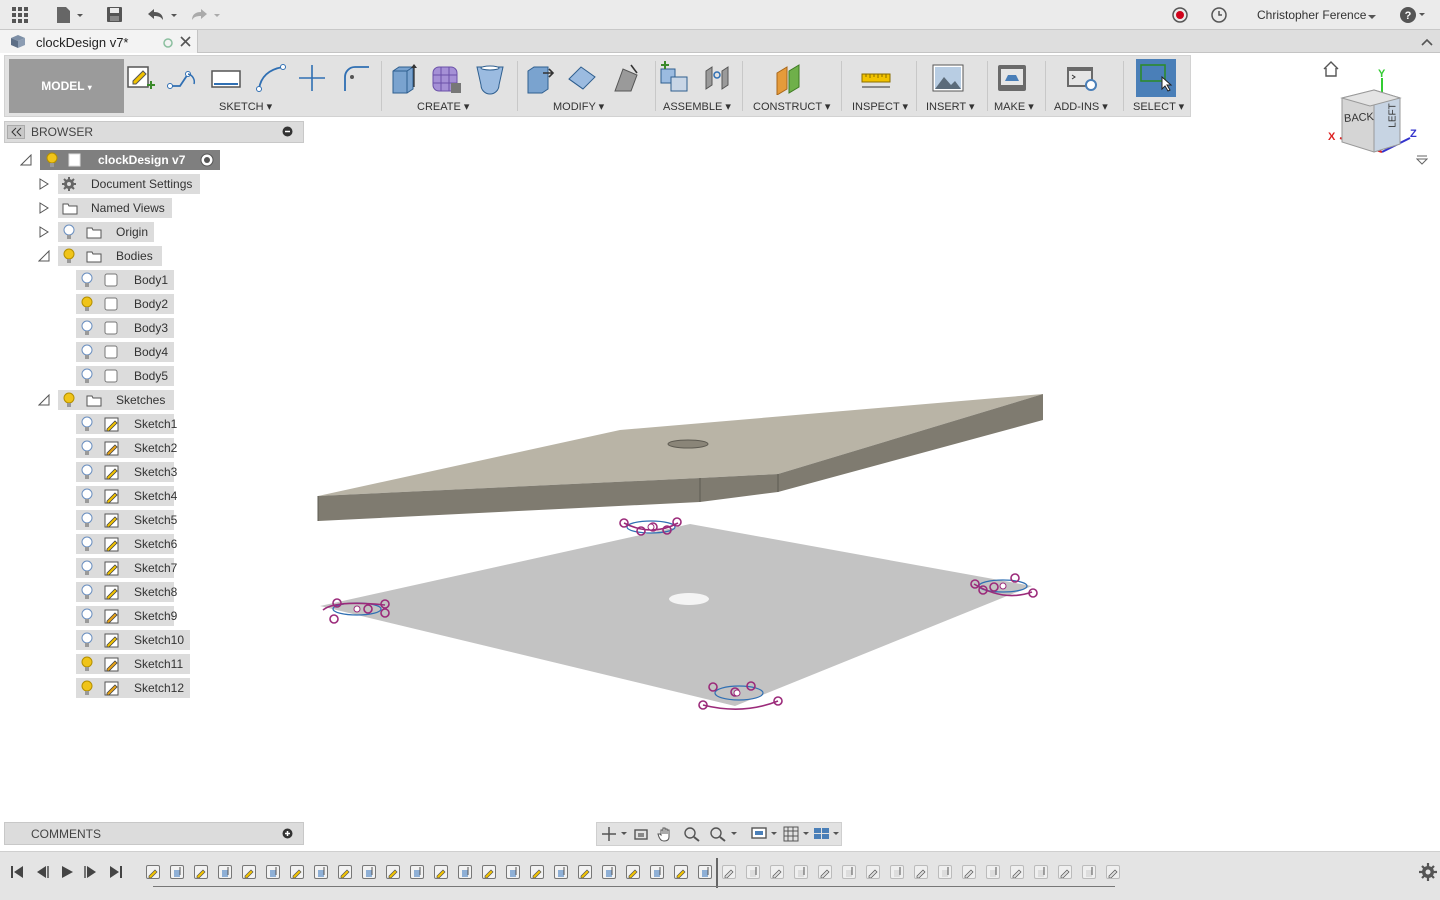 The width and height of the screenshot is (1440, 900). I want to click on save-icon, so click(115, 15).